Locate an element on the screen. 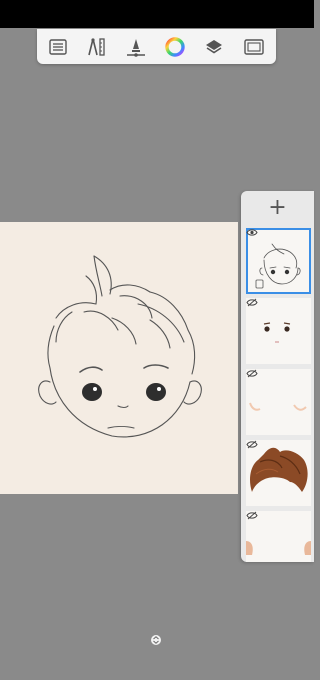  color-wheel-icon is located at coordinates (174, 46).